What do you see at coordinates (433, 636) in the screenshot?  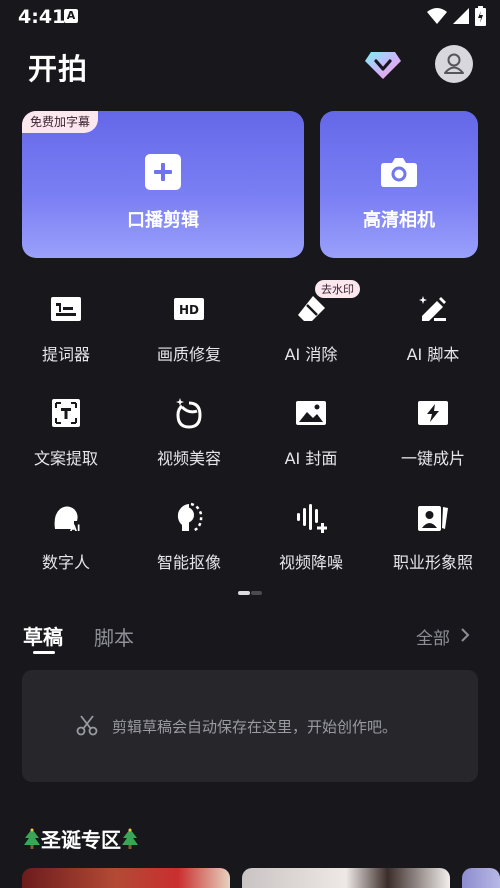 I see `view-all-link: 全部` at bounding box center [433, 636].